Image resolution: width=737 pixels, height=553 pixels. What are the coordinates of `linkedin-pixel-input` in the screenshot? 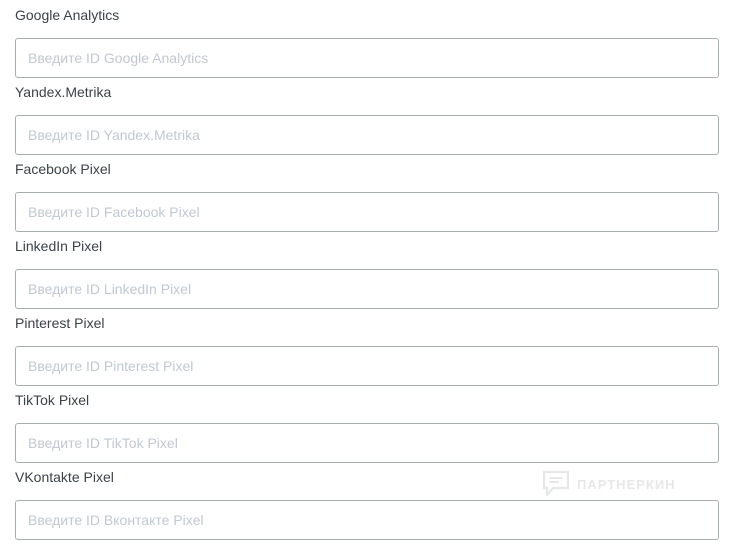 It's located at (367, 289).